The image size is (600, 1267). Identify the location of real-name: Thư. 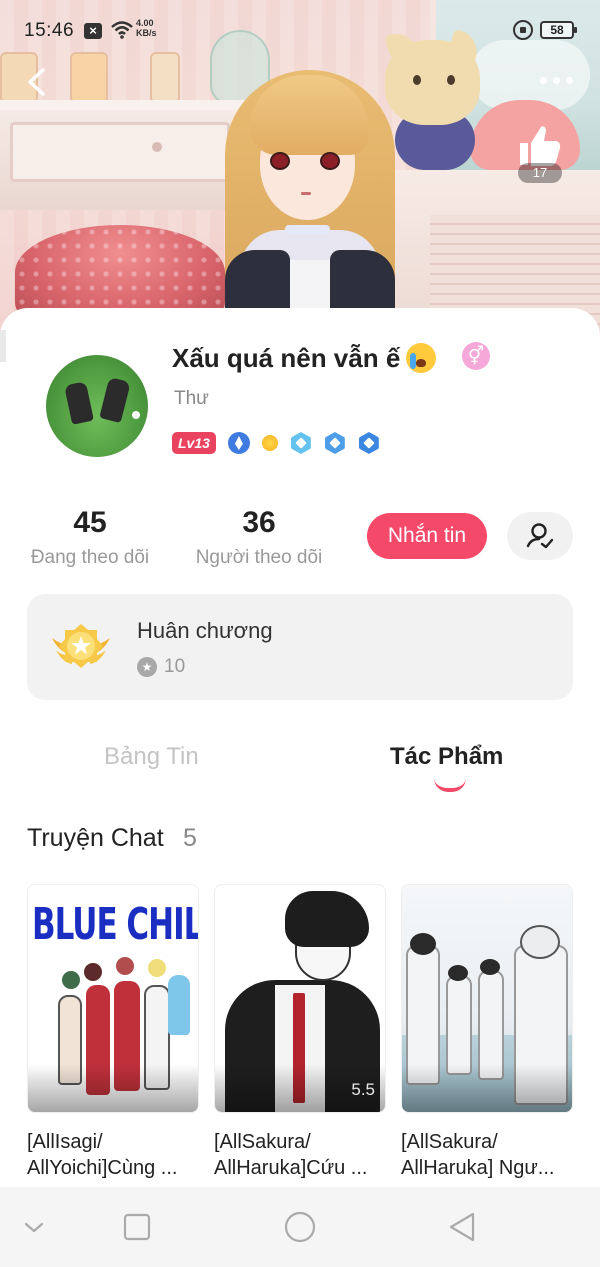
(191, 398).